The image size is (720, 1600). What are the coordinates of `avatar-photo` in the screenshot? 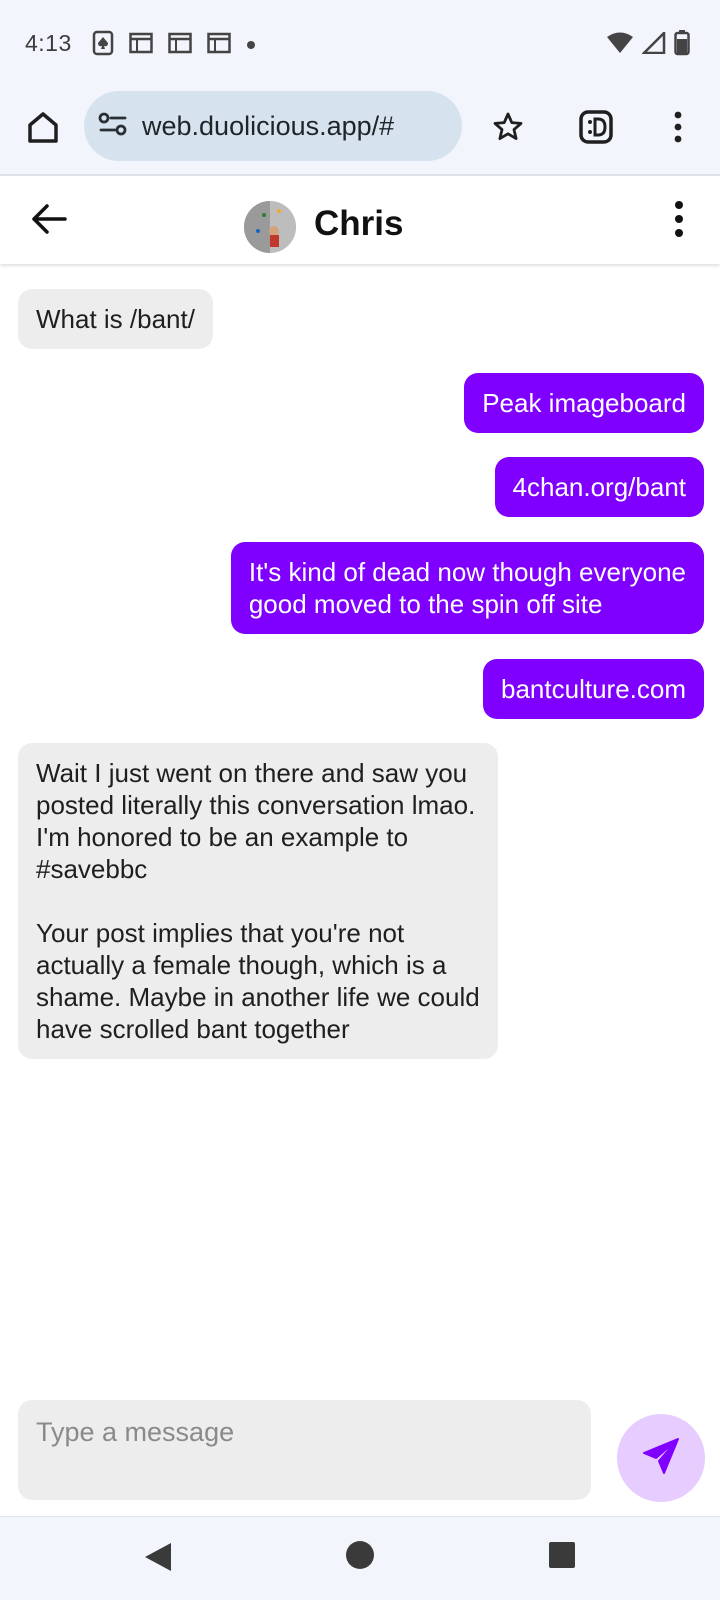 It's located at (270, 227).